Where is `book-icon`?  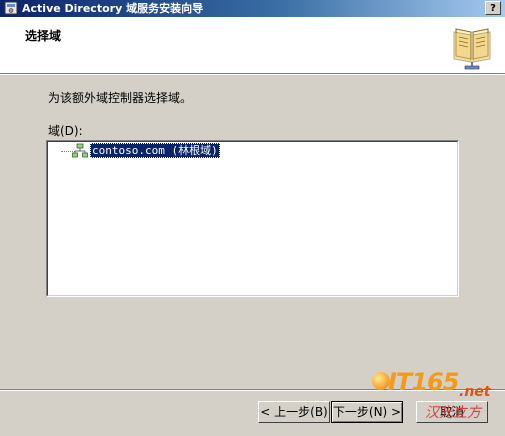 book-icon is located at coordinates (472, 49).